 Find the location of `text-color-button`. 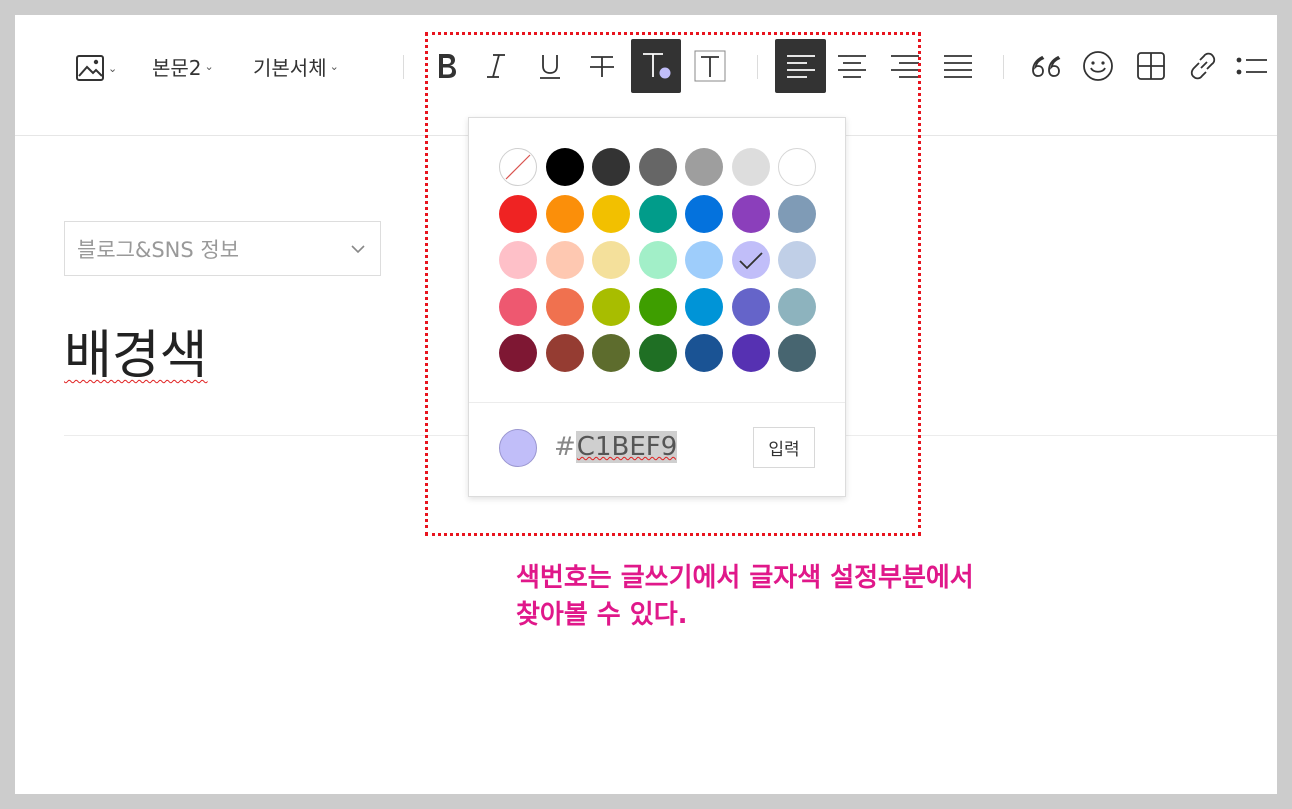

text-color-button is located at coordinates (656, 66).